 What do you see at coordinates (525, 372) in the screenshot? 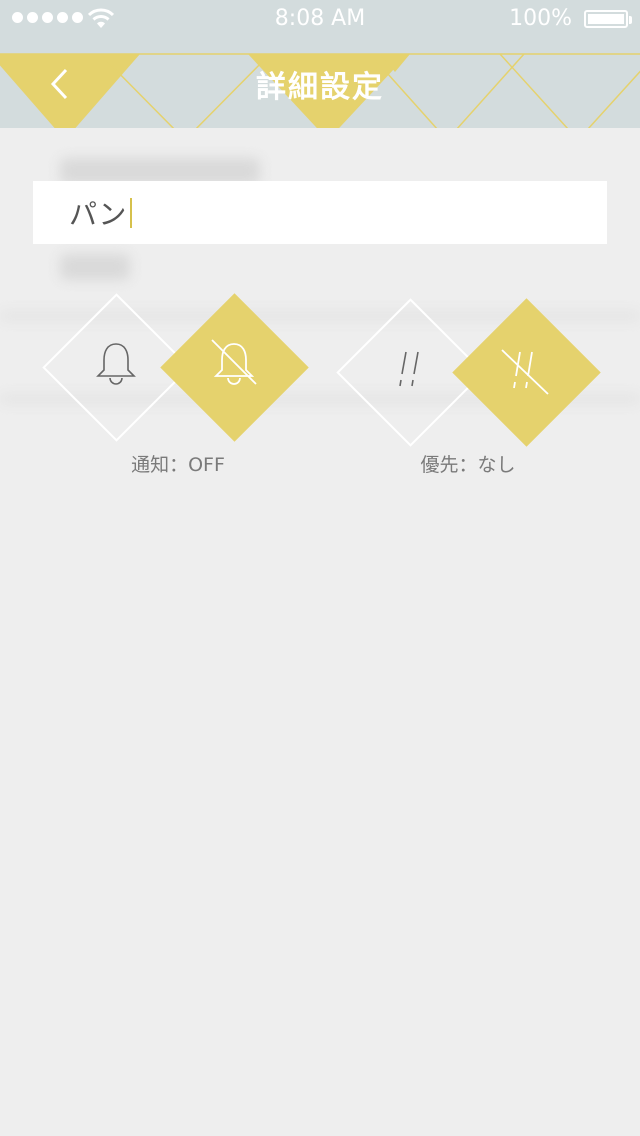
I see `priority-none-icon` at bounding box center [525, 372].